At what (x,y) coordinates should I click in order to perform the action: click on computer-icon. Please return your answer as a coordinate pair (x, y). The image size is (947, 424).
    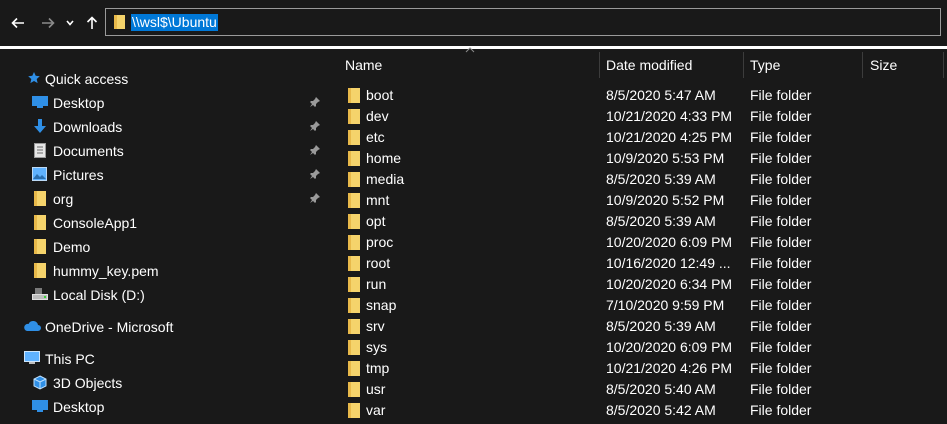
    Looking at the image, I should click on (32, 357).